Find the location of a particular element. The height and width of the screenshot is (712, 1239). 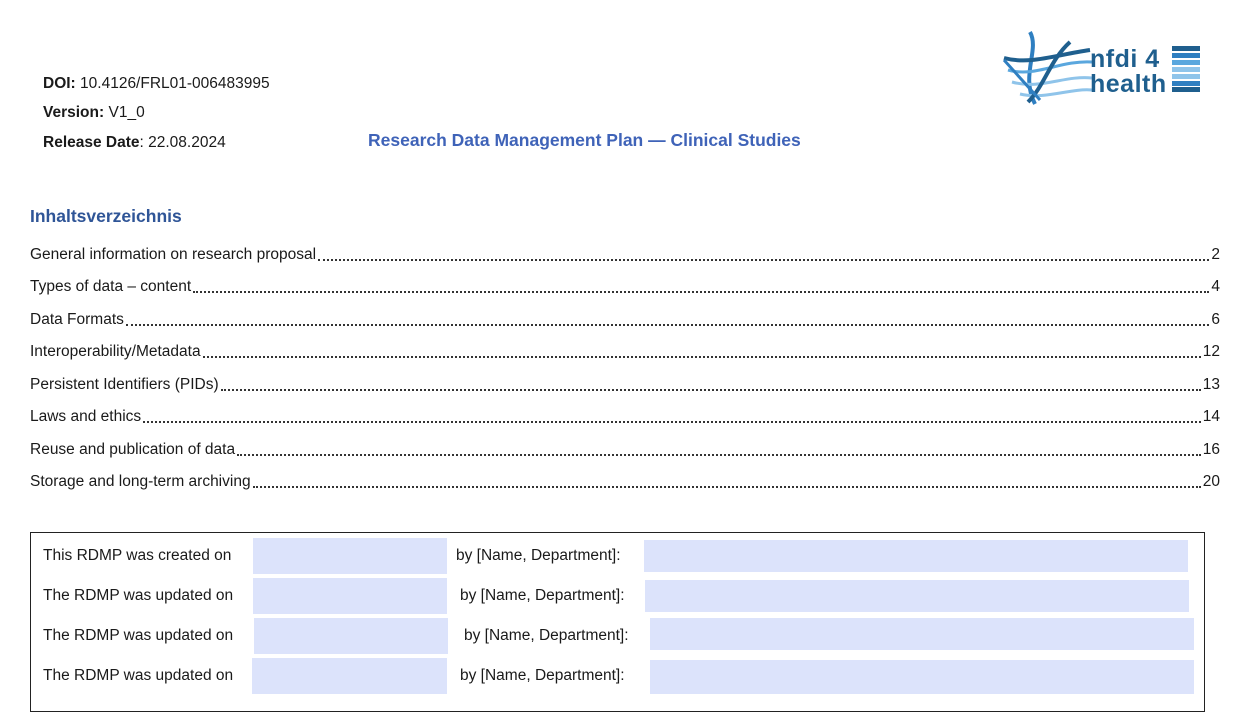

version-label: Version: is located at coordinates (74, 112).